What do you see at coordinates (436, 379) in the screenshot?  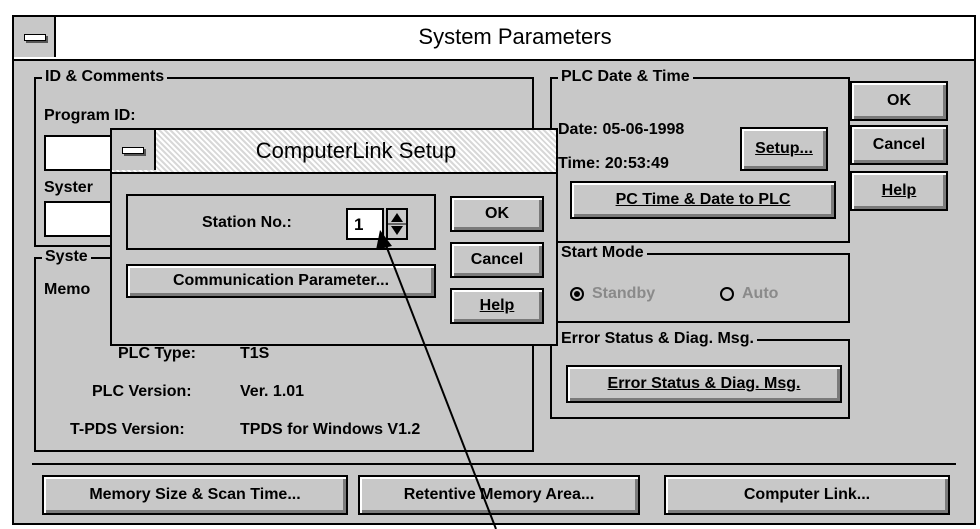 I see `pointer-arrow-icon` at bounding box center [436, 379].